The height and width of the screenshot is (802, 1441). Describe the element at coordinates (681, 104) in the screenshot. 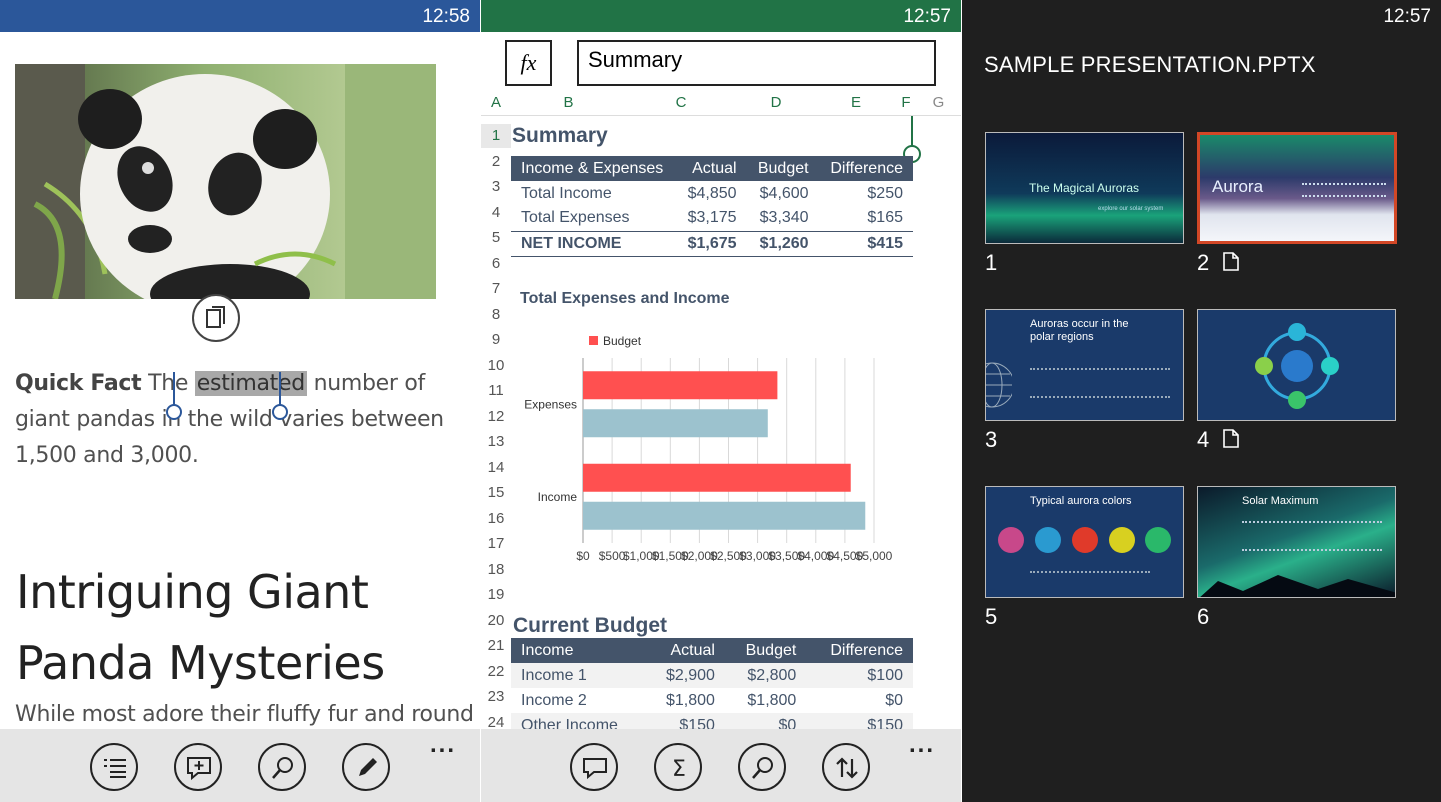

I see `column-header-c: C` at that location.